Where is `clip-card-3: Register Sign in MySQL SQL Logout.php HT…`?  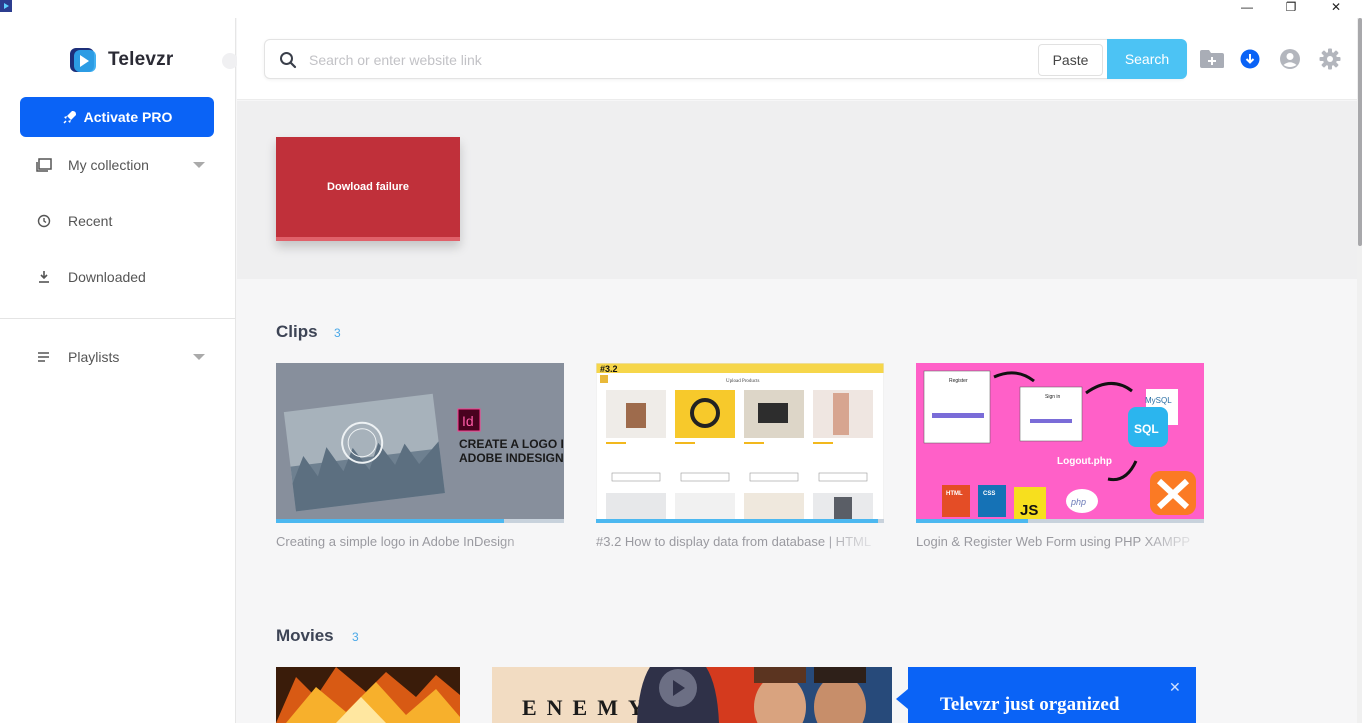 clip-card-3: Register Sign in MySQL SQL Logout.php HT… is located at coordinates (1060, 443).